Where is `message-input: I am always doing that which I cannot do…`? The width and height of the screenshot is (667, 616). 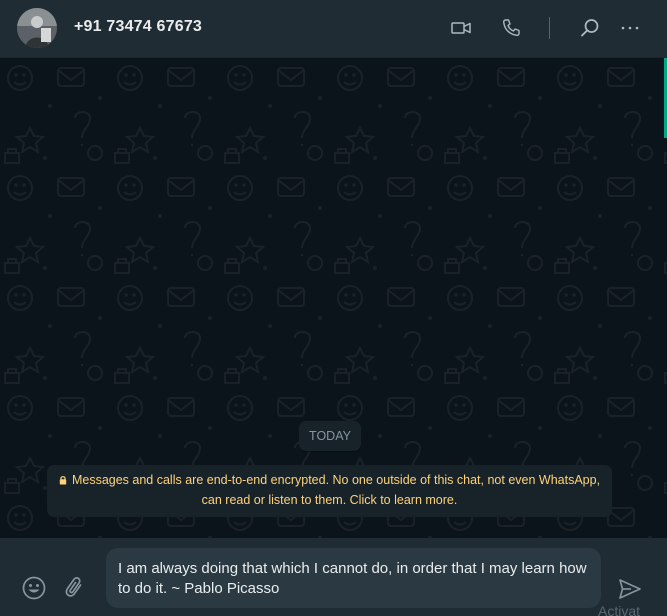
message-input: I am always doing that which I cannot do… is located at coordinates (353, 578).